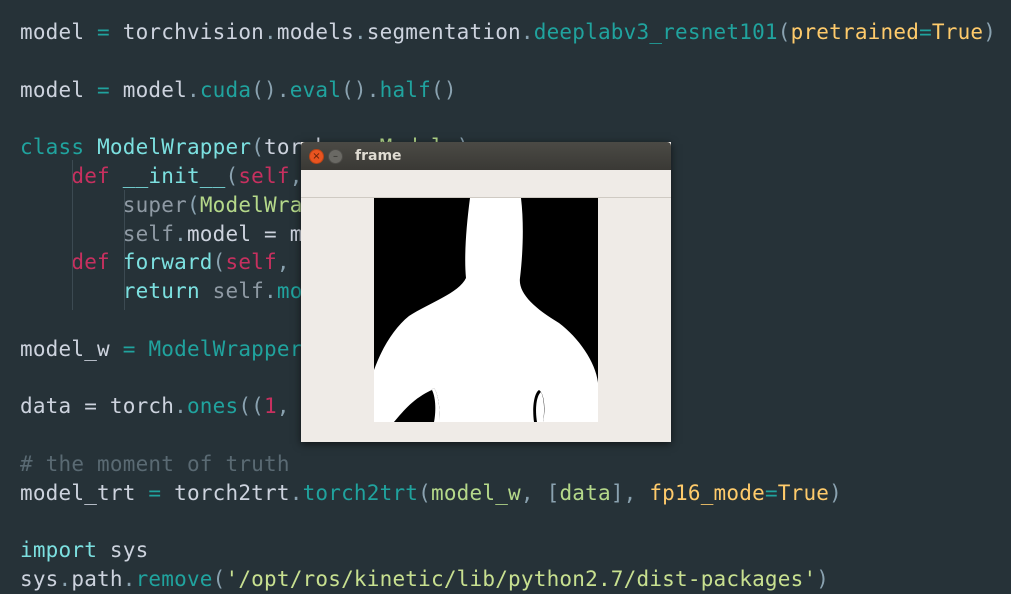 The image size is (1011, 594). I want to click on code-token: forward, so click(167, 262).